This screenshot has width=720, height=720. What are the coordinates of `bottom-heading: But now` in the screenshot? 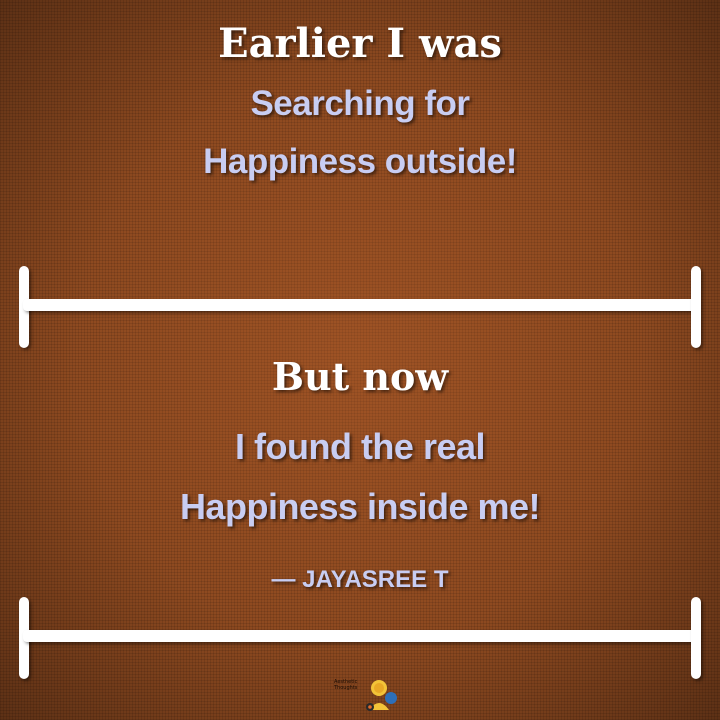 It's located at (360, 376).